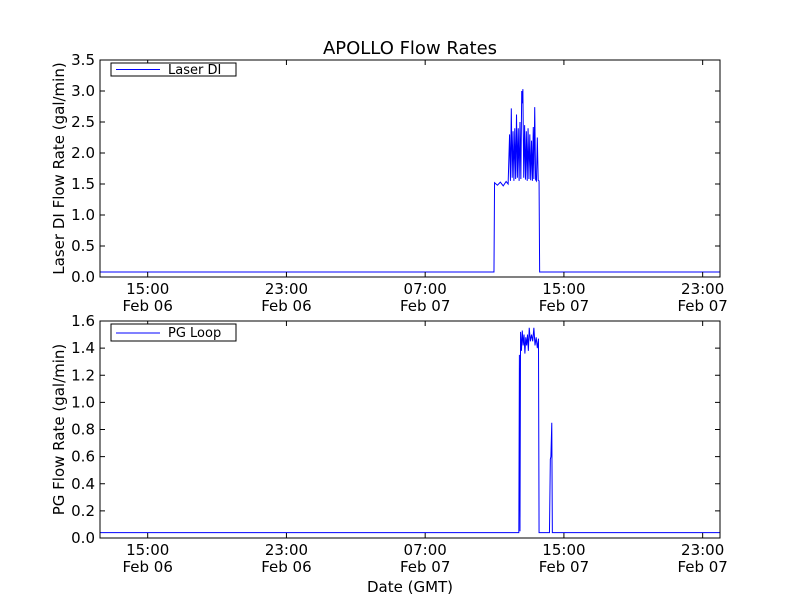 The height and width of the screenshot is (600, 800). Describe the element at coordinates (564, 306) in the screenshot. I see `x-tick-label-date-1-3: Feb 07` at that location.